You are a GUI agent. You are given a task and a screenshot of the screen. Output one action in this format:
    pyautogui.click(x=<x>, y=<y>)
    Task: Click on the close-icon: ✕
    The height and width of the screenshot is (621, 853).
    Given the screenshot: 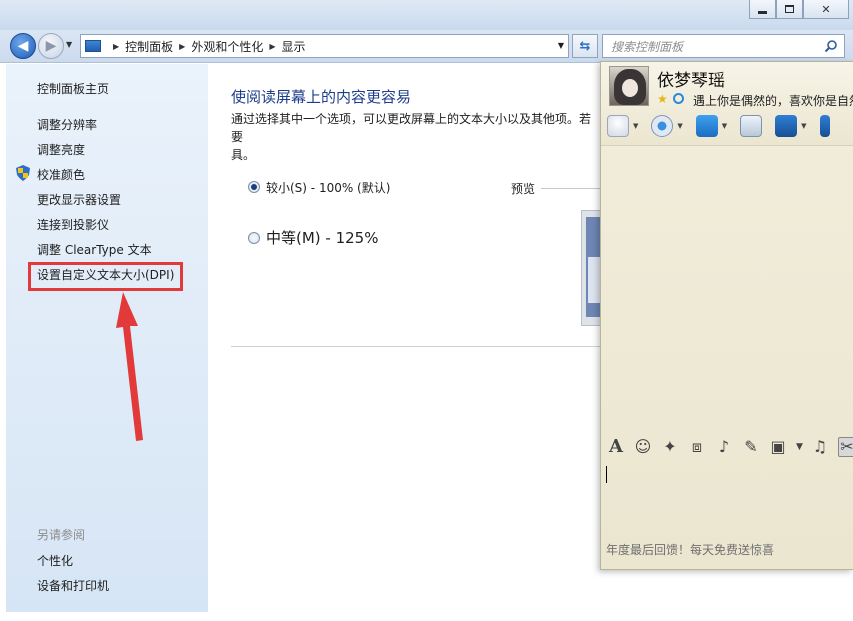 What is the action you would take?
    pyautogui.click(x=826, y=9)
    